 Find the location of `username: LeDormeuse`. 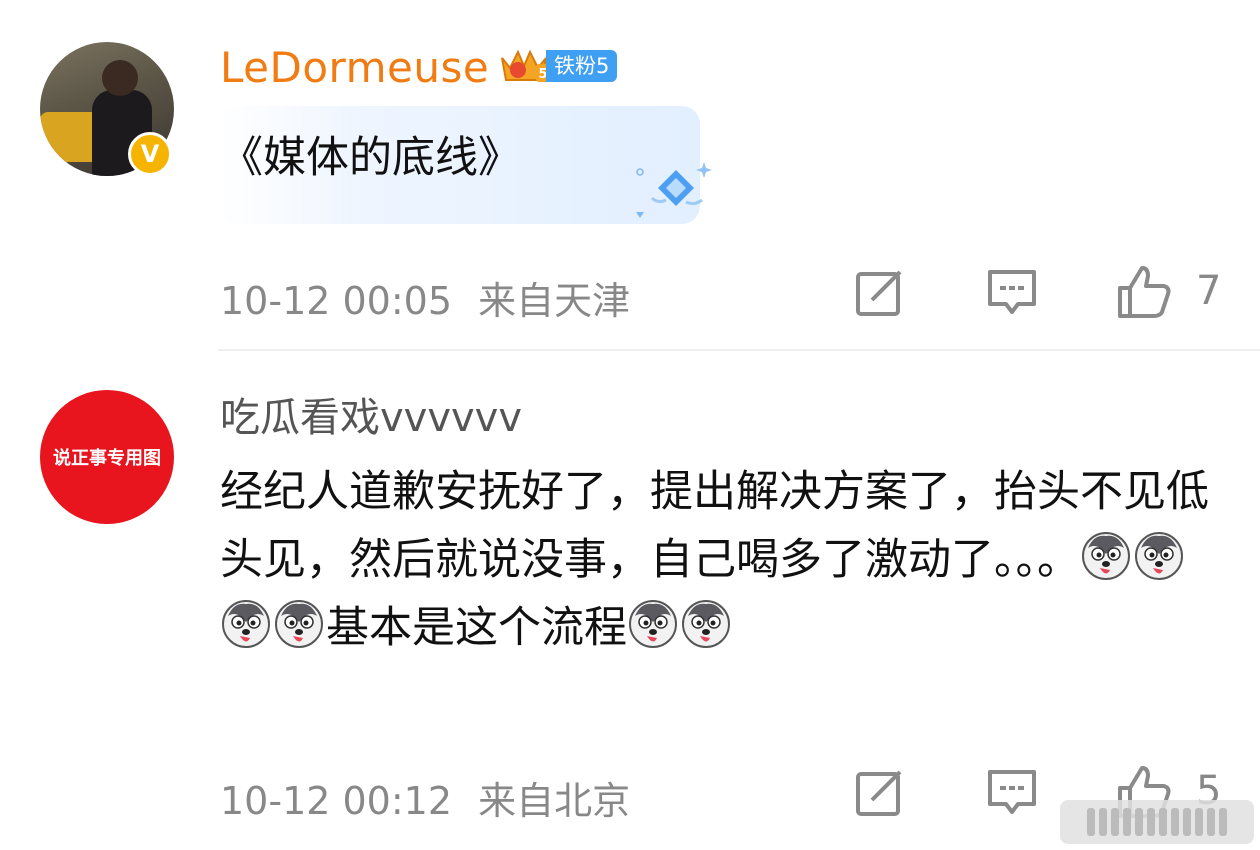

username: LeDormeuse is located at coordinates (354, 68).